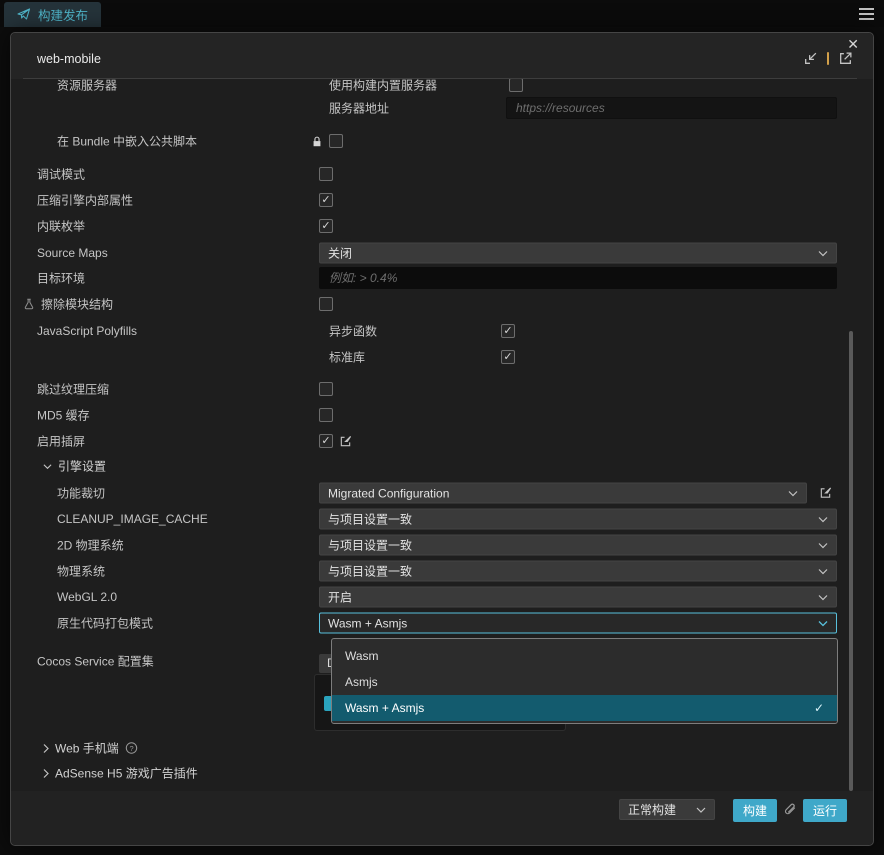 This screenshot has width=884, height=855. Describe the element at coordinates (326, 415) in the screenshot. I see `md5-cache-checkbox` at that location.